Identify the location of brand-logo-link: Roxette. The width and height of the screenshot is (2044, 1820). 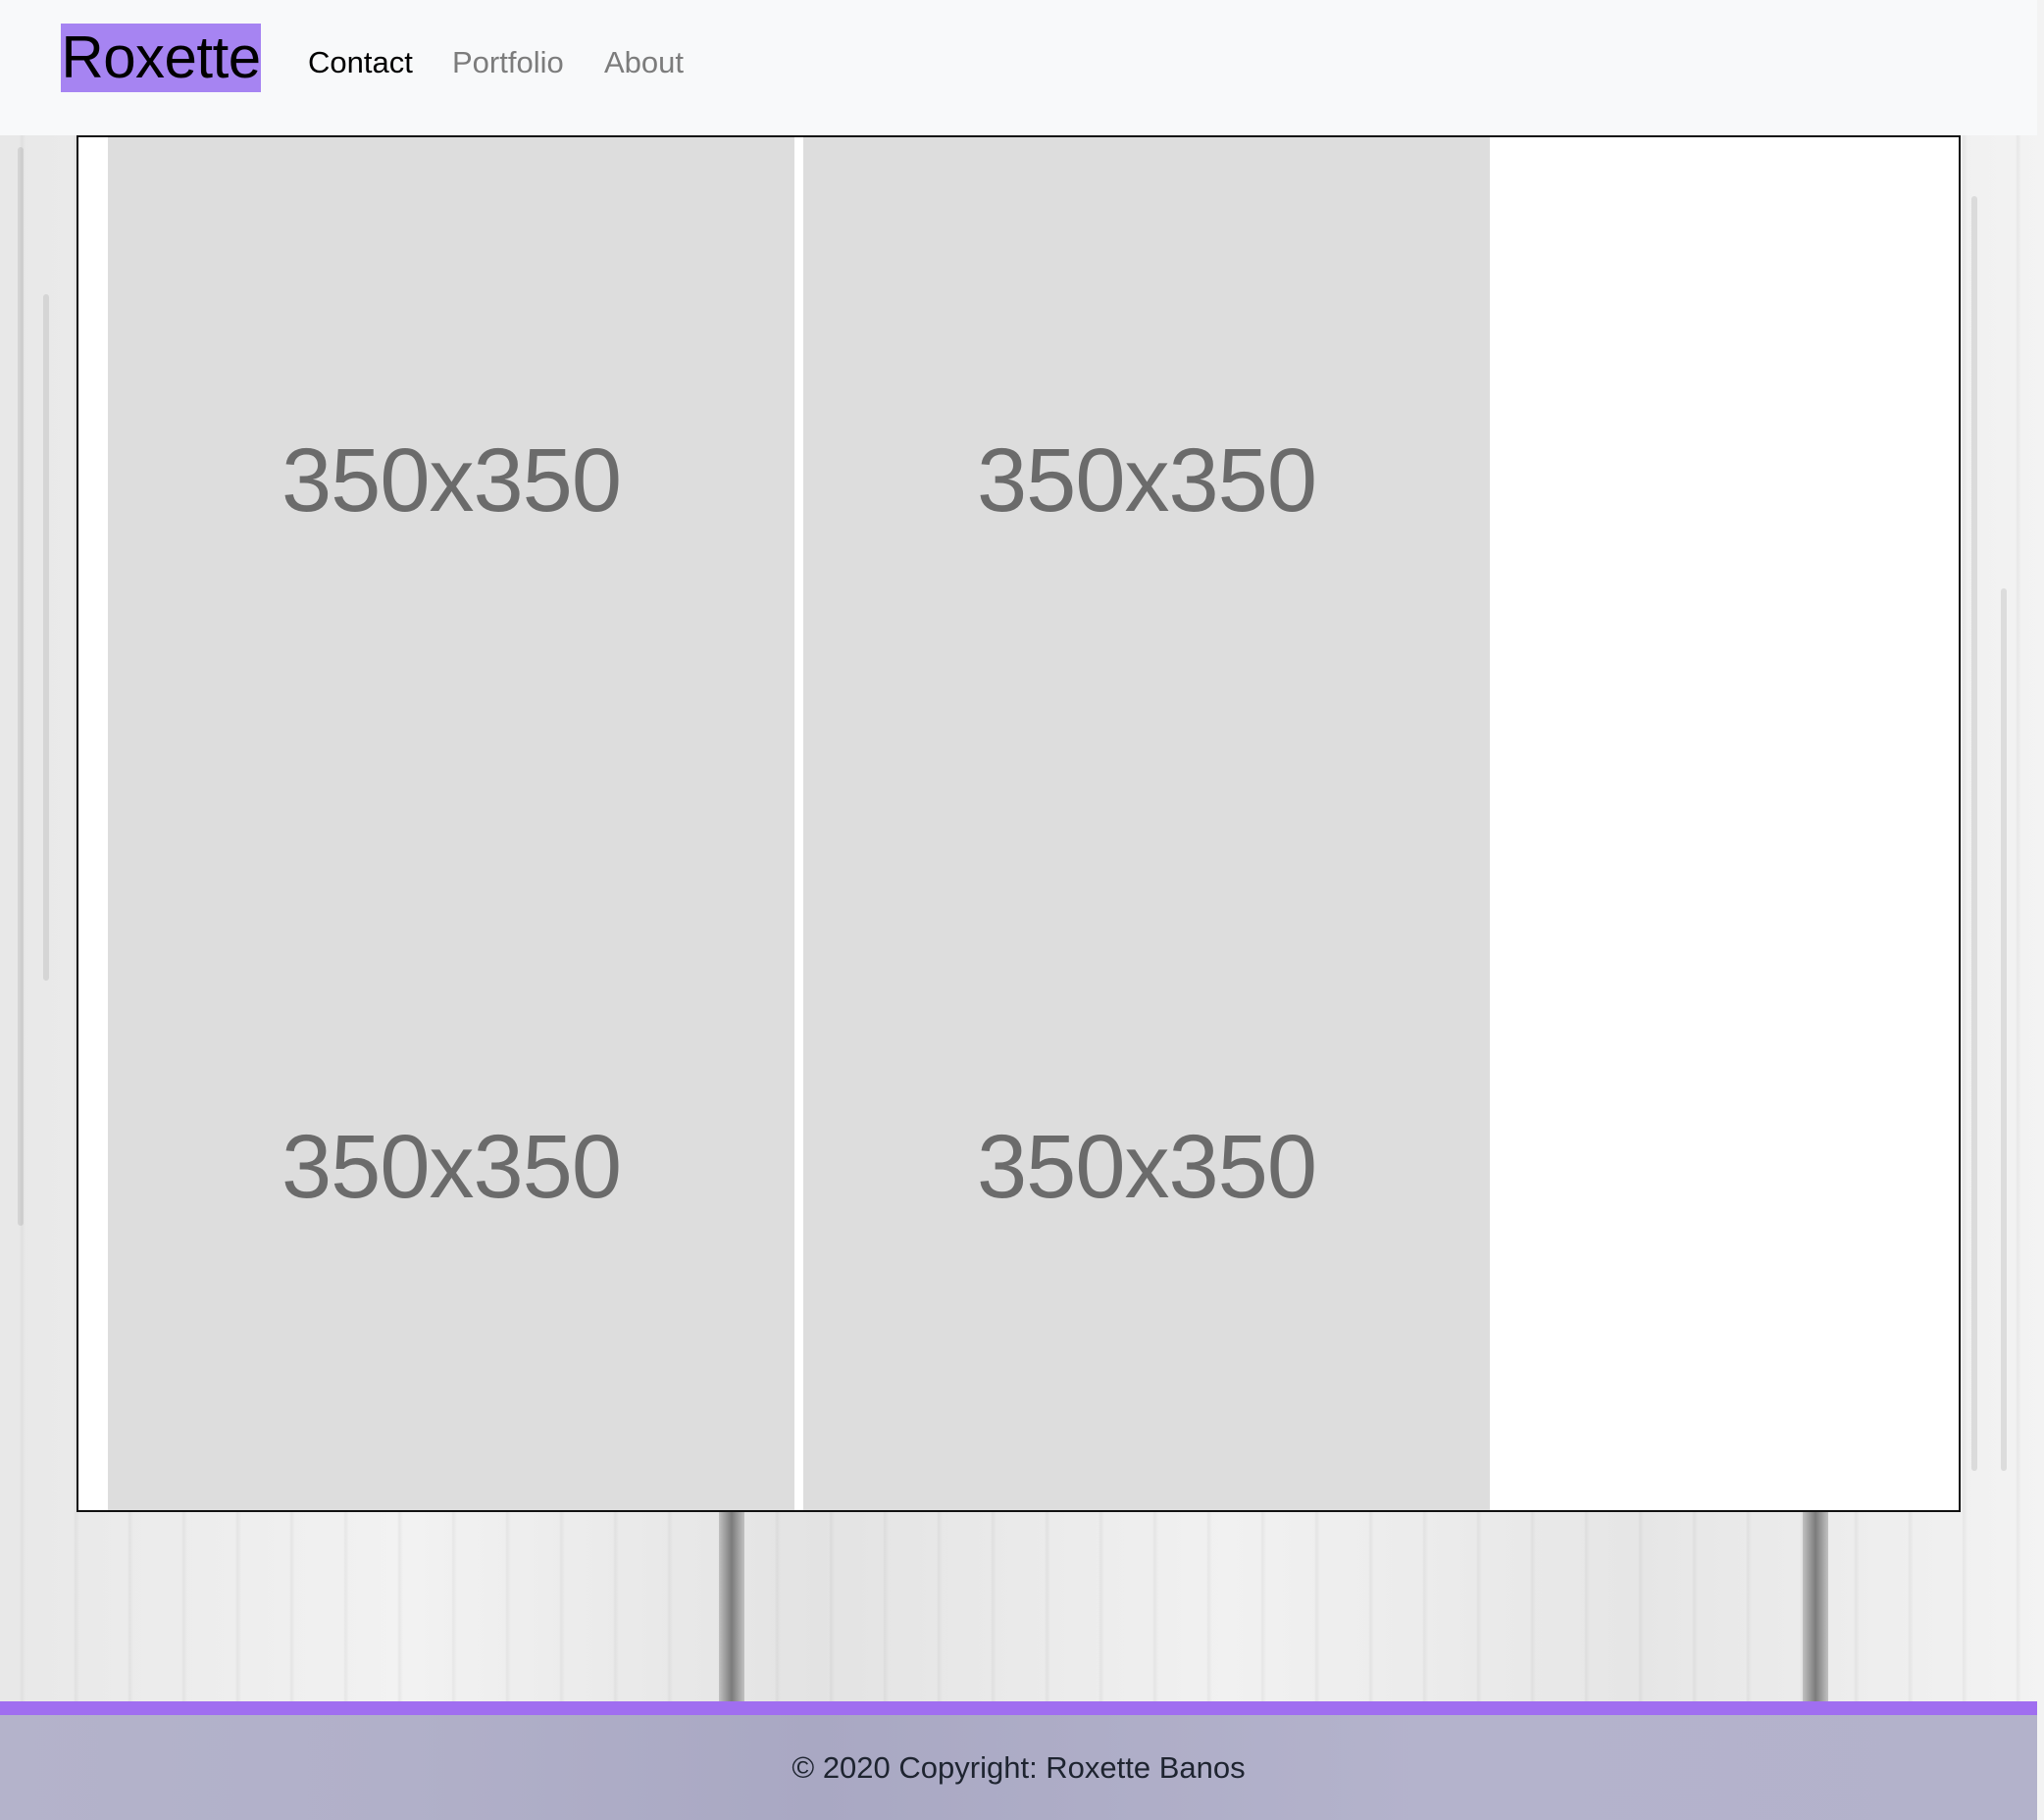
(161, 58).